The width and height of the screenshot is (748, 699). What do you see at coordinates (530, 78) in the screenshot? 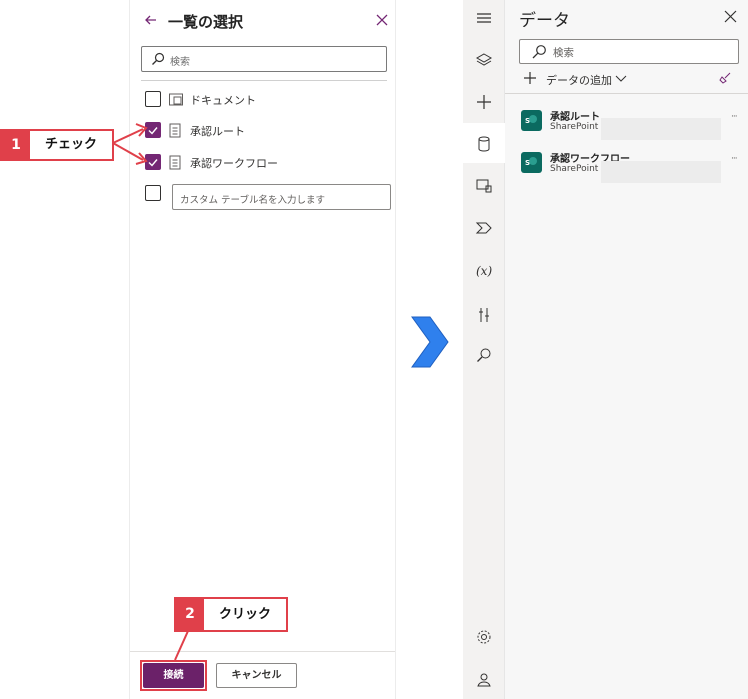
I see `add-icon` at bounding box center [530, 78].